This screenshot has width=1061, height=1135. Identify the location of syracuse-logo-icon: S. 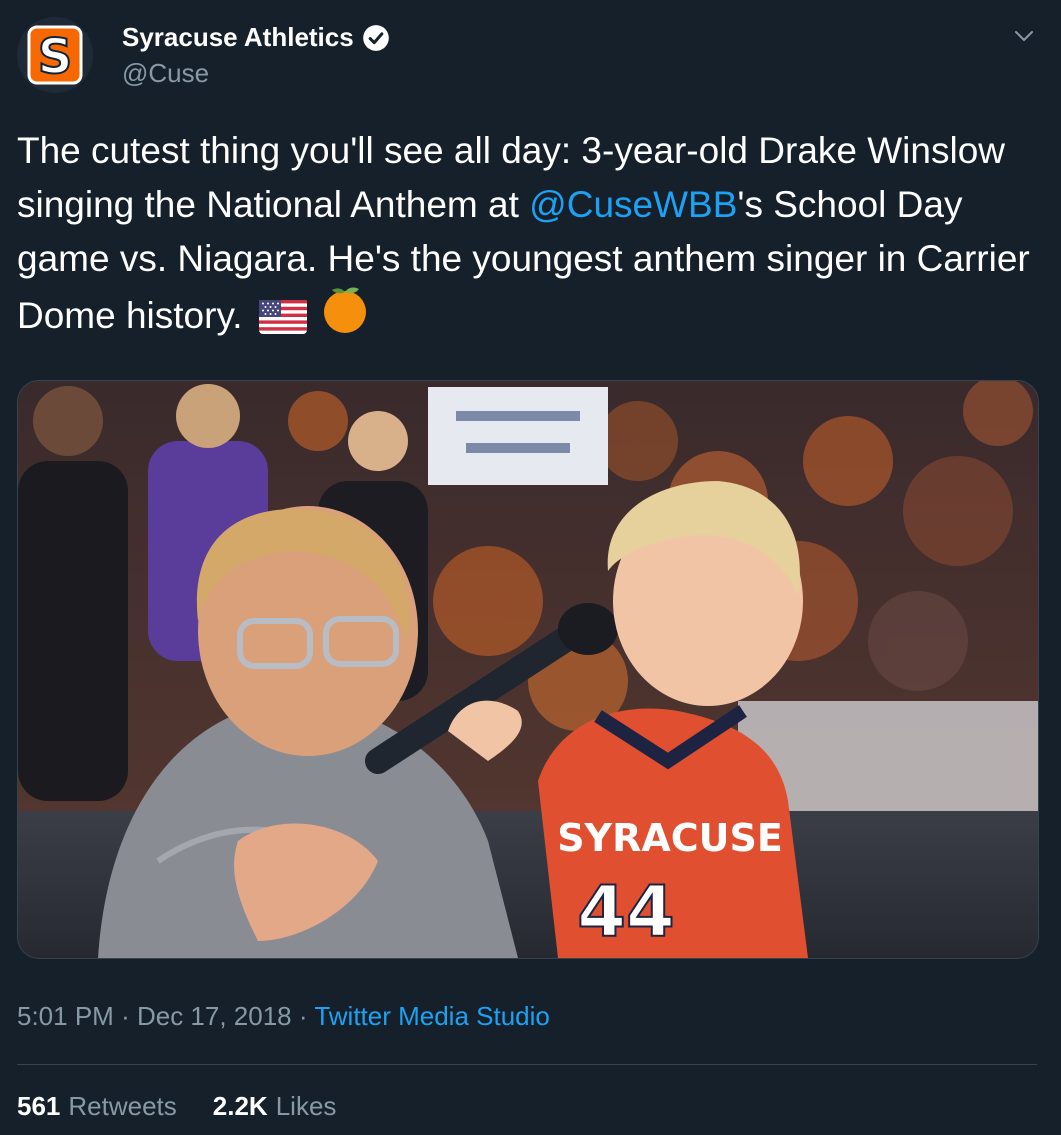
(55, 55).